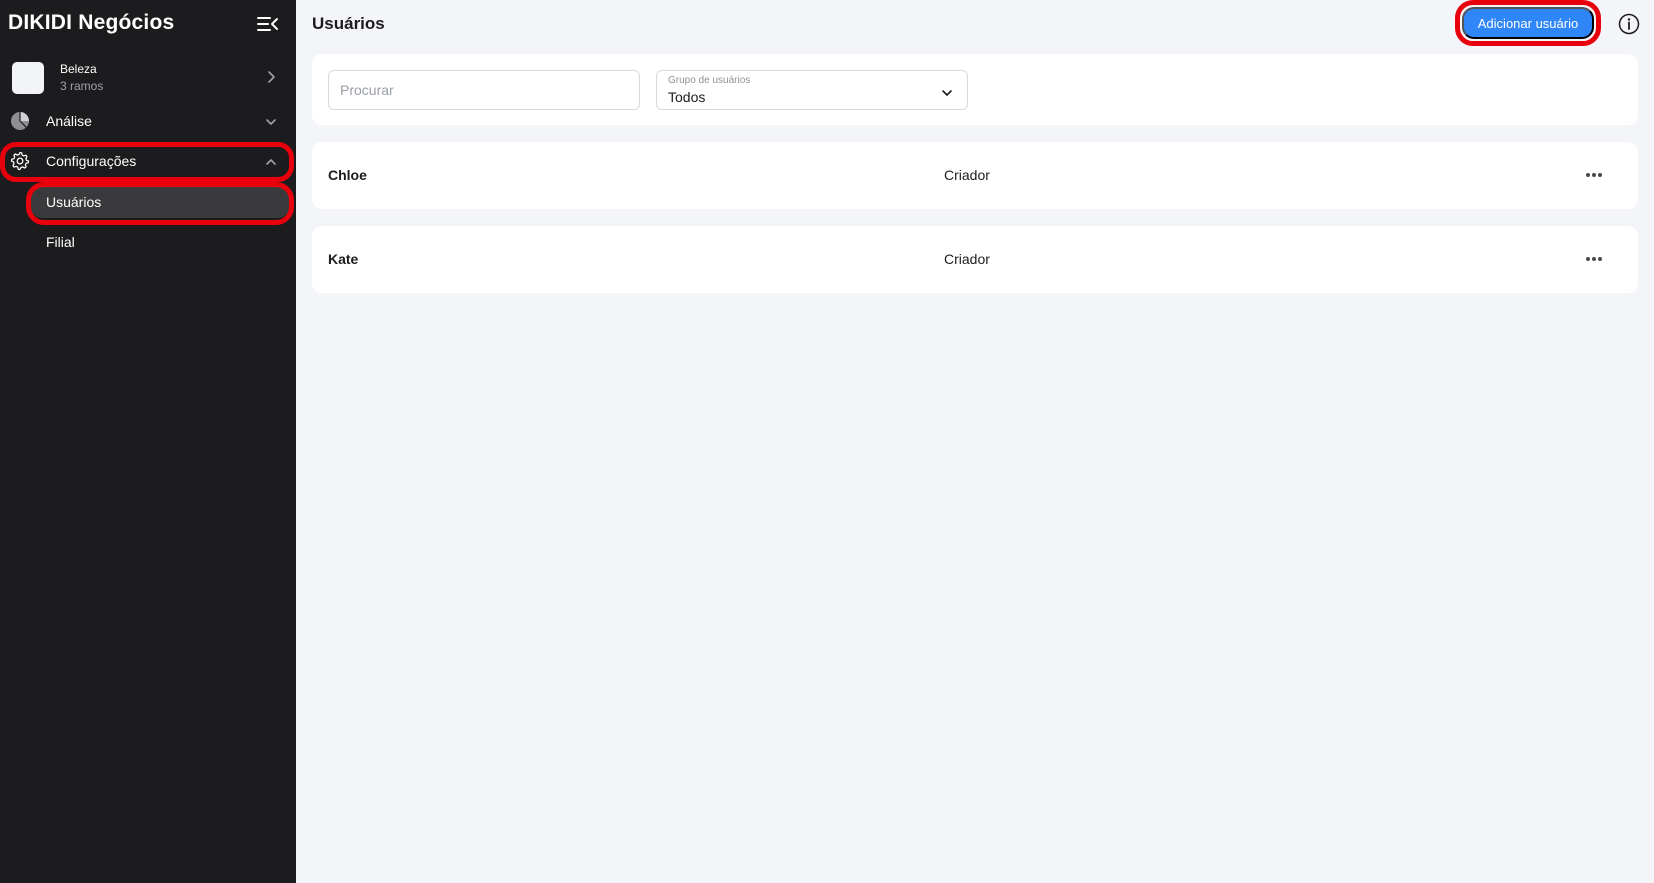  I want to click on account-subtitle: 3 ramos, so click(82, 86).